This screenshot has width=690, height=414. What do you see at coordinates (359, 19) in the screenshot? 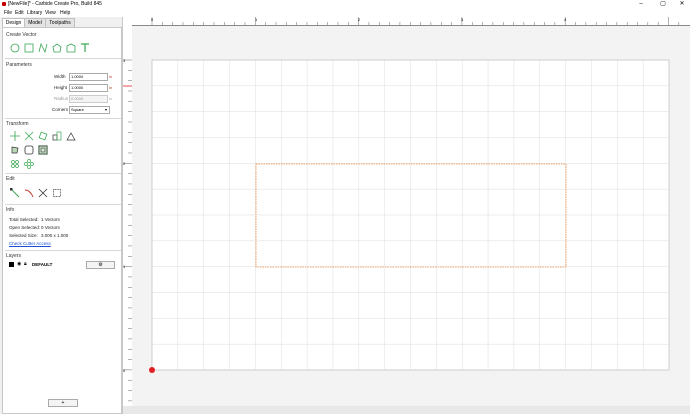
I see `ruler-top-label-2: 2` at bounding box center [359, 19].